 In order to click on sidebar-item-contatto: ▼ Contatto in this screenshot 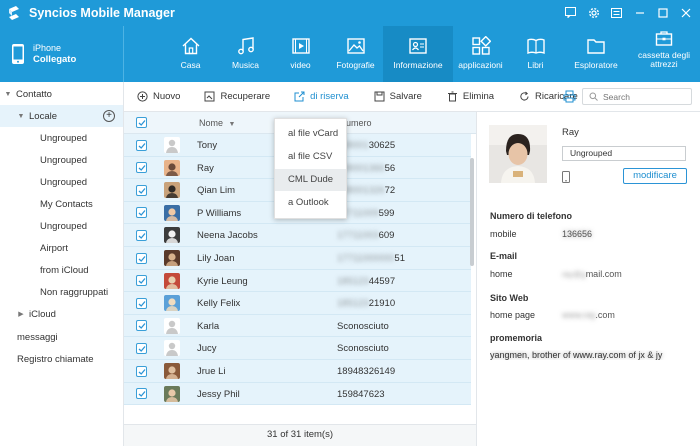, I will do `click(61, 94)`.